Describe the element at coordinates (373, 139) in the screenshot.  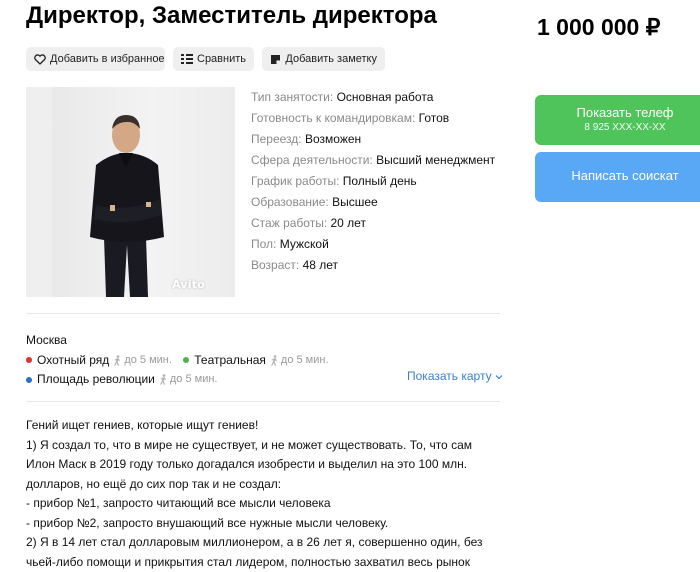
I see `param-relocation: Переезд: Возможен` at that location.